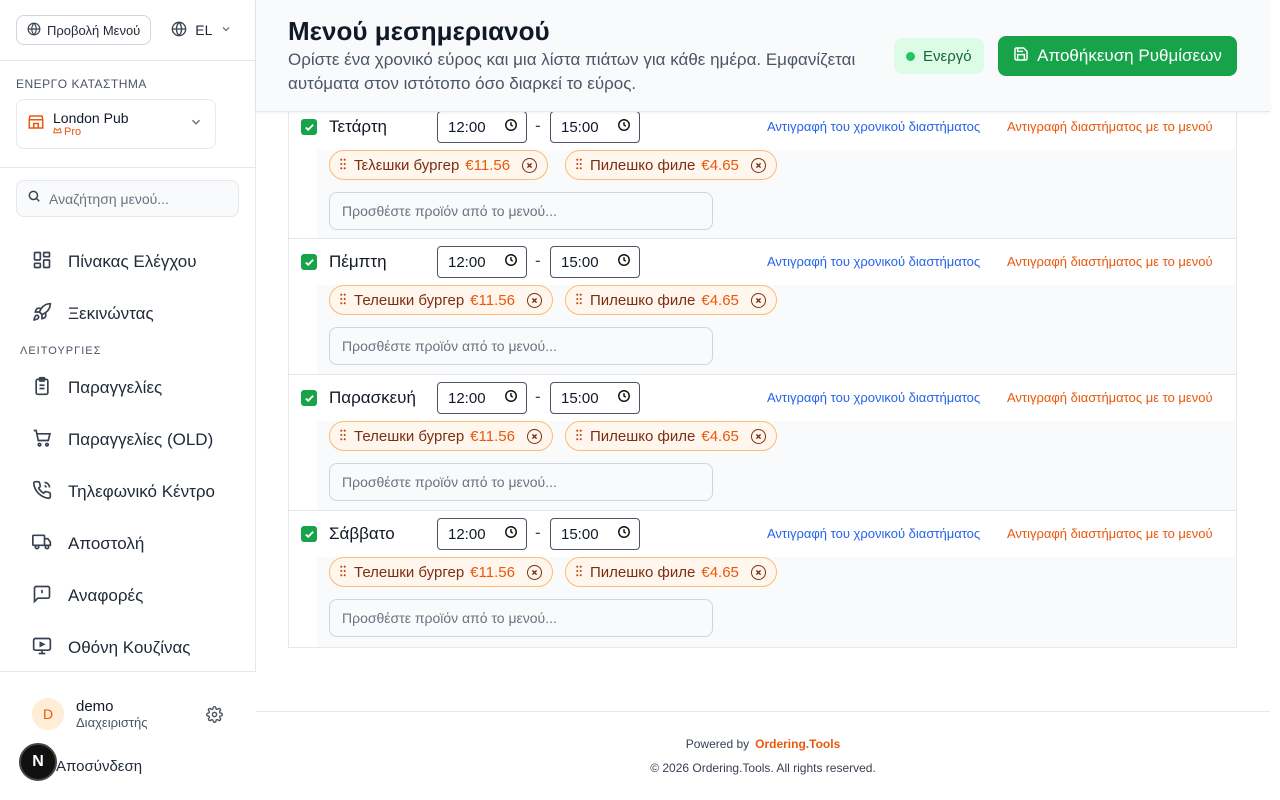  What do you see at coordinates (128, 262) in the screenshot?
I see `sidebar-item-dashboard: Πίνακας Ελέγχου` at bounding box center [128, 262].